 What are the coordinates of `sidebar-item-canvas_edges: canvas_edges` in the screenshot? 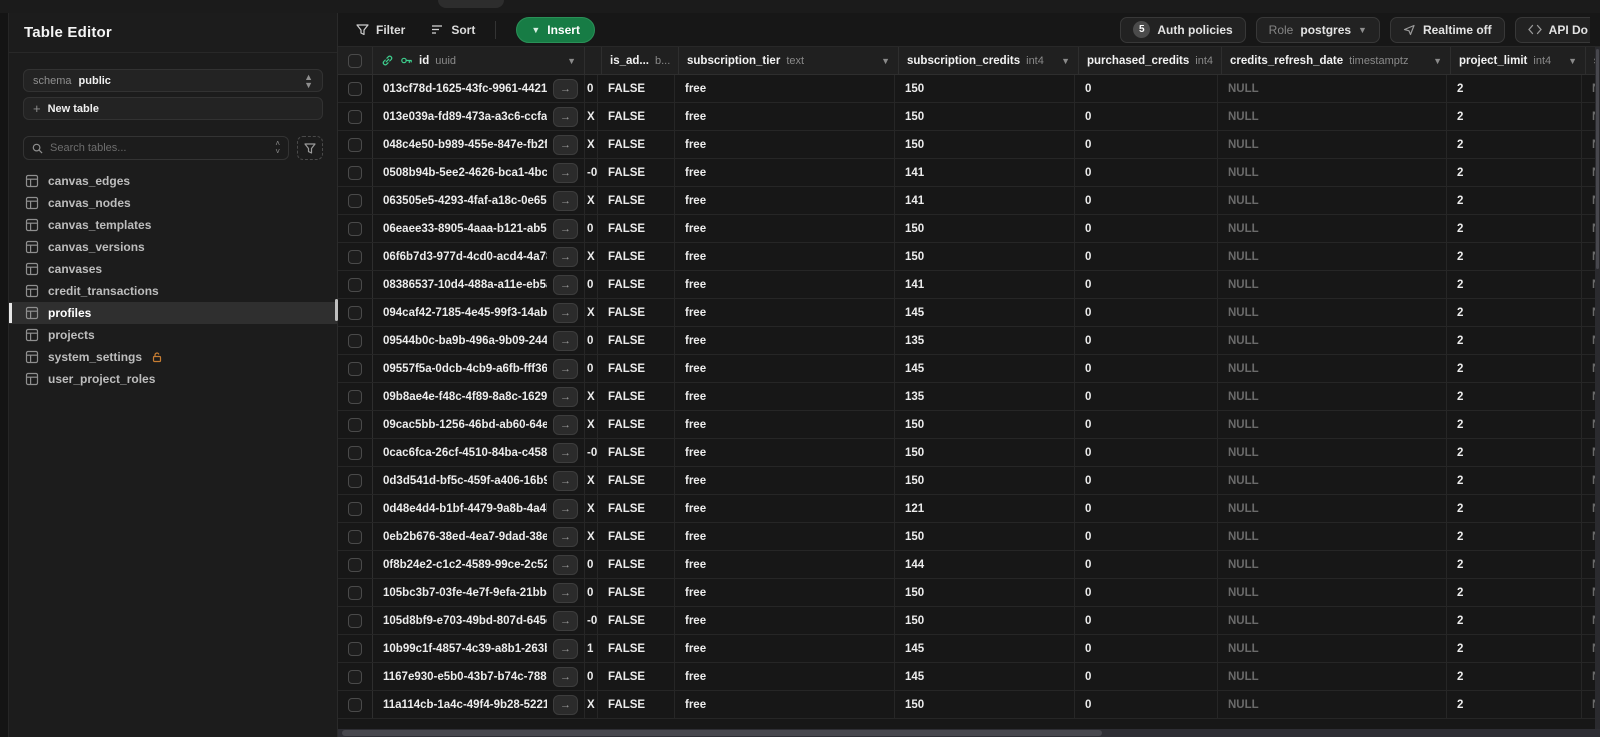 It's located at (173, 181).